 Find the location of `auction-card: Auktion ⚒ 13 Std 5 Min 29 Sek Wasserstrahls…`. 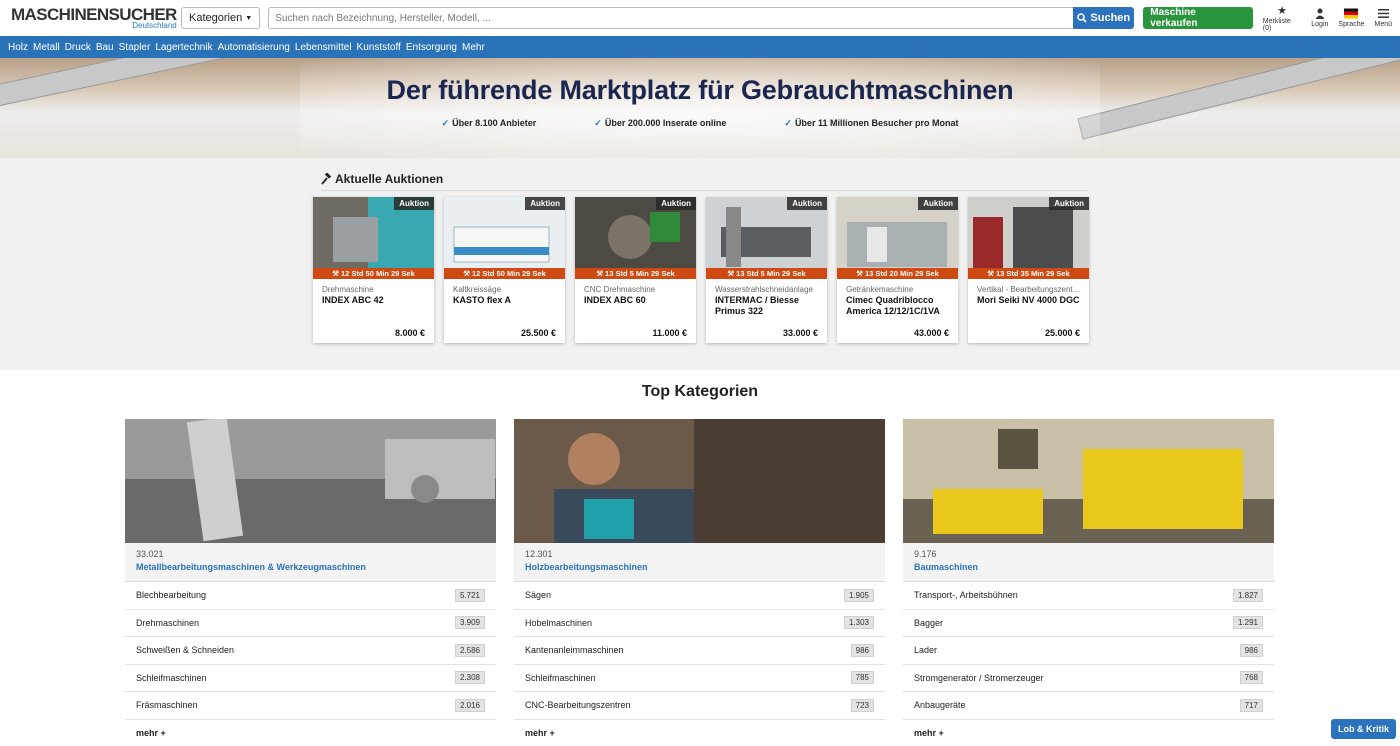

auction-card: Auktion ⚒ 13 Std 5 Min 29 Sek Wasserstrahls… is located at coordinates (766, 270).